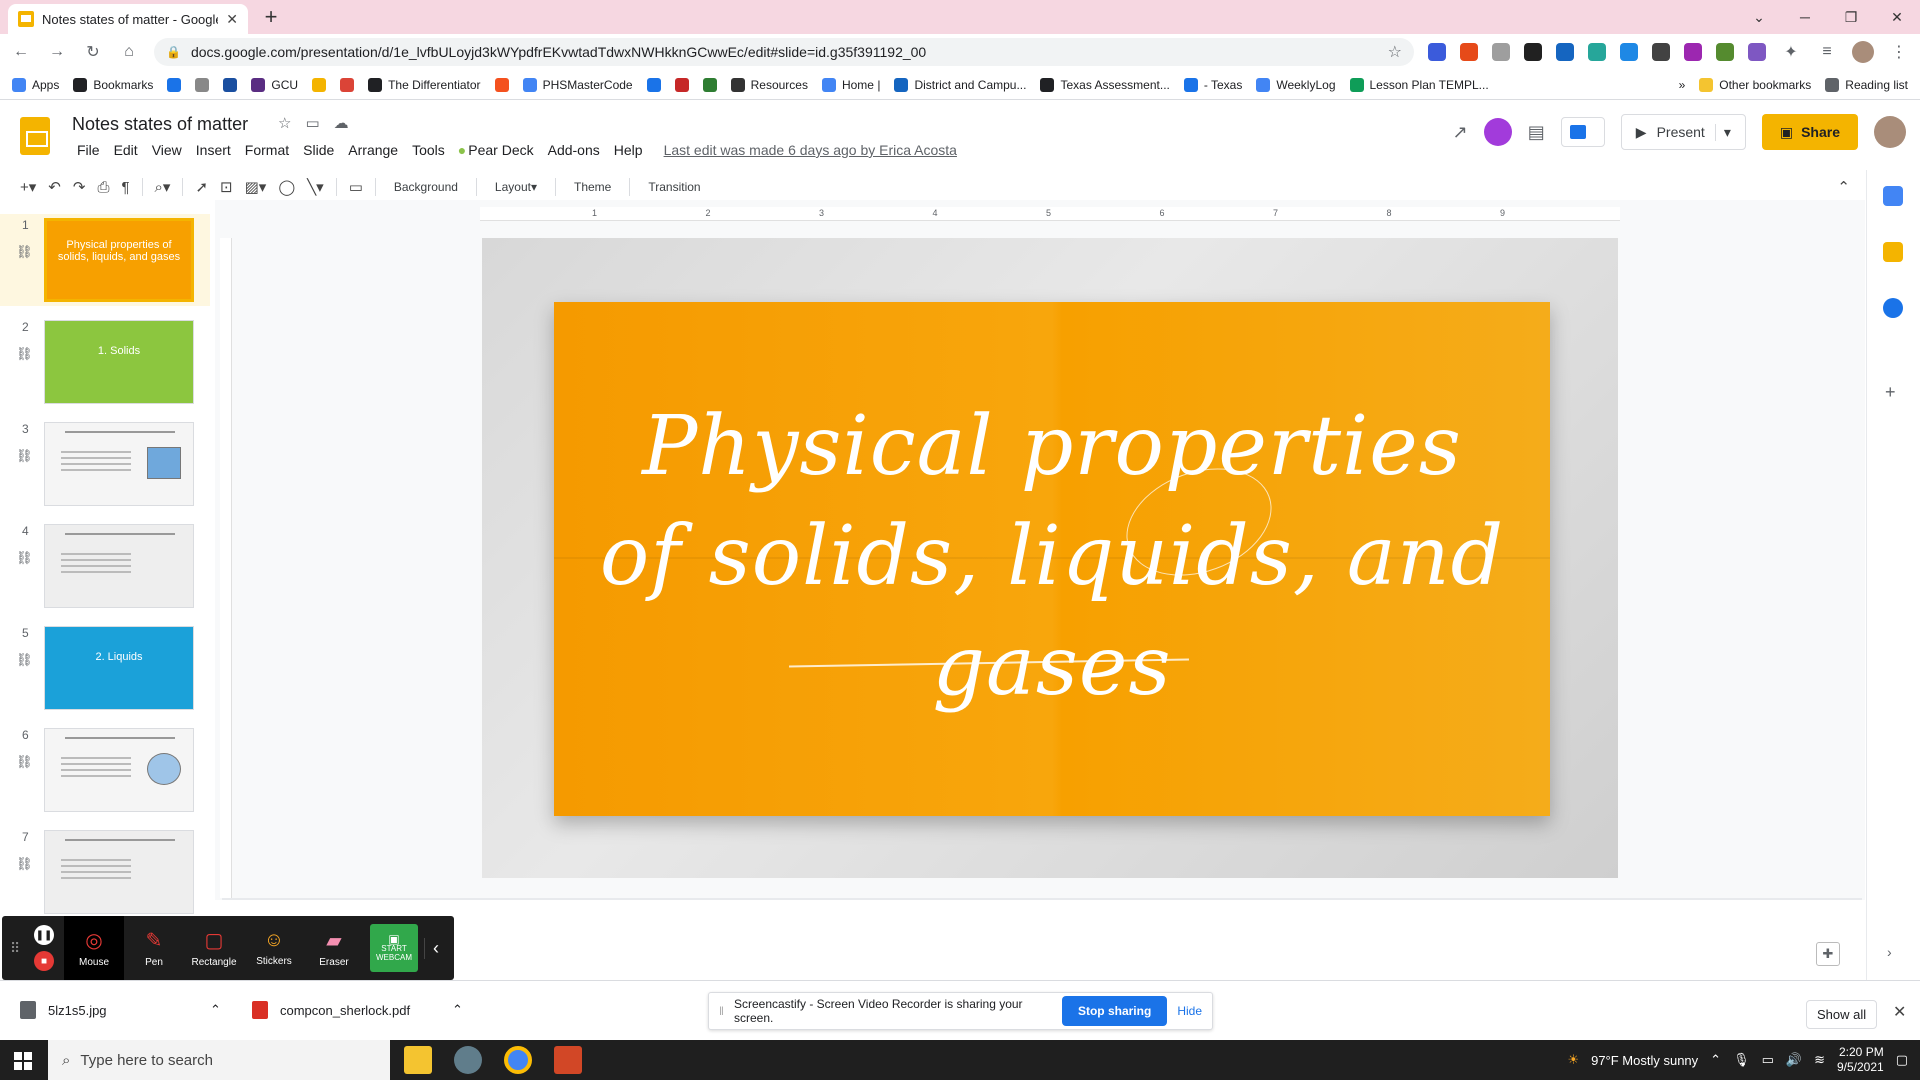 The height and width of the screenshot is (1080, 1920). I want to click on slide-thumbnail-row: 7 ⛓, so click(105, 872).